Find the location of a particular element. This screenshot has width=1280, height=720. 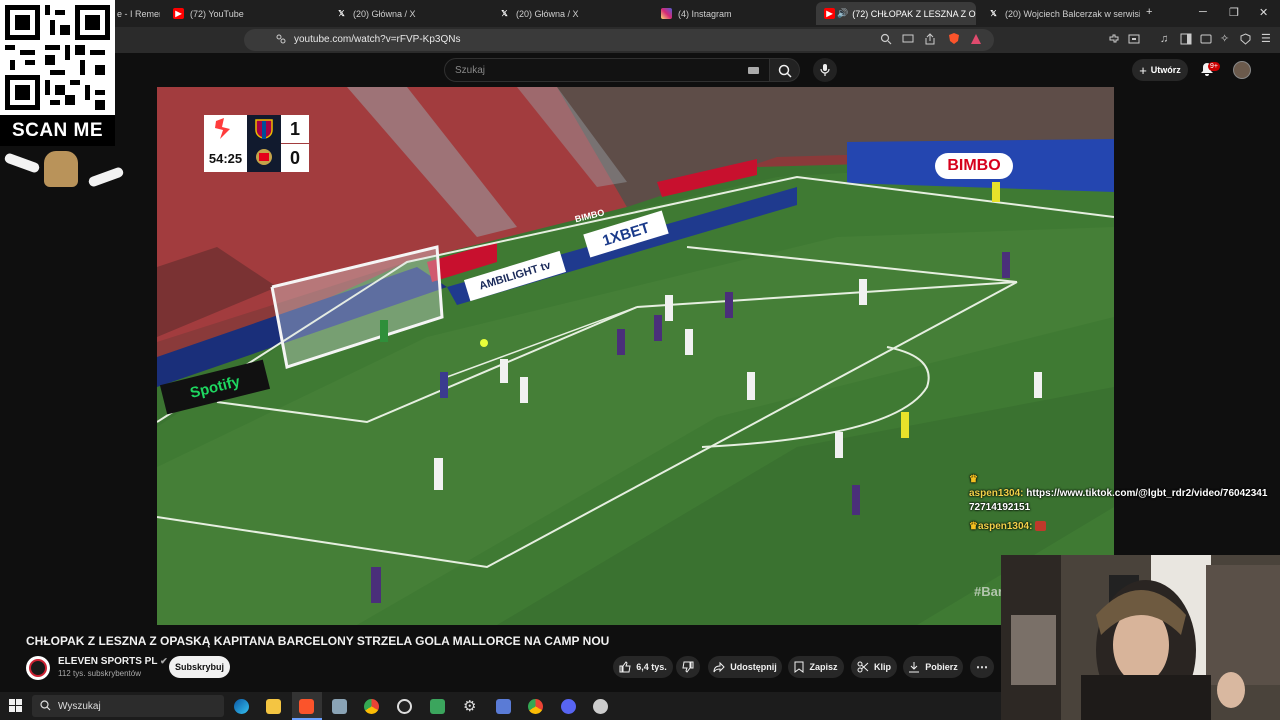

chat-text-continued: 72714192151 is located at coordinates (1000, 507).